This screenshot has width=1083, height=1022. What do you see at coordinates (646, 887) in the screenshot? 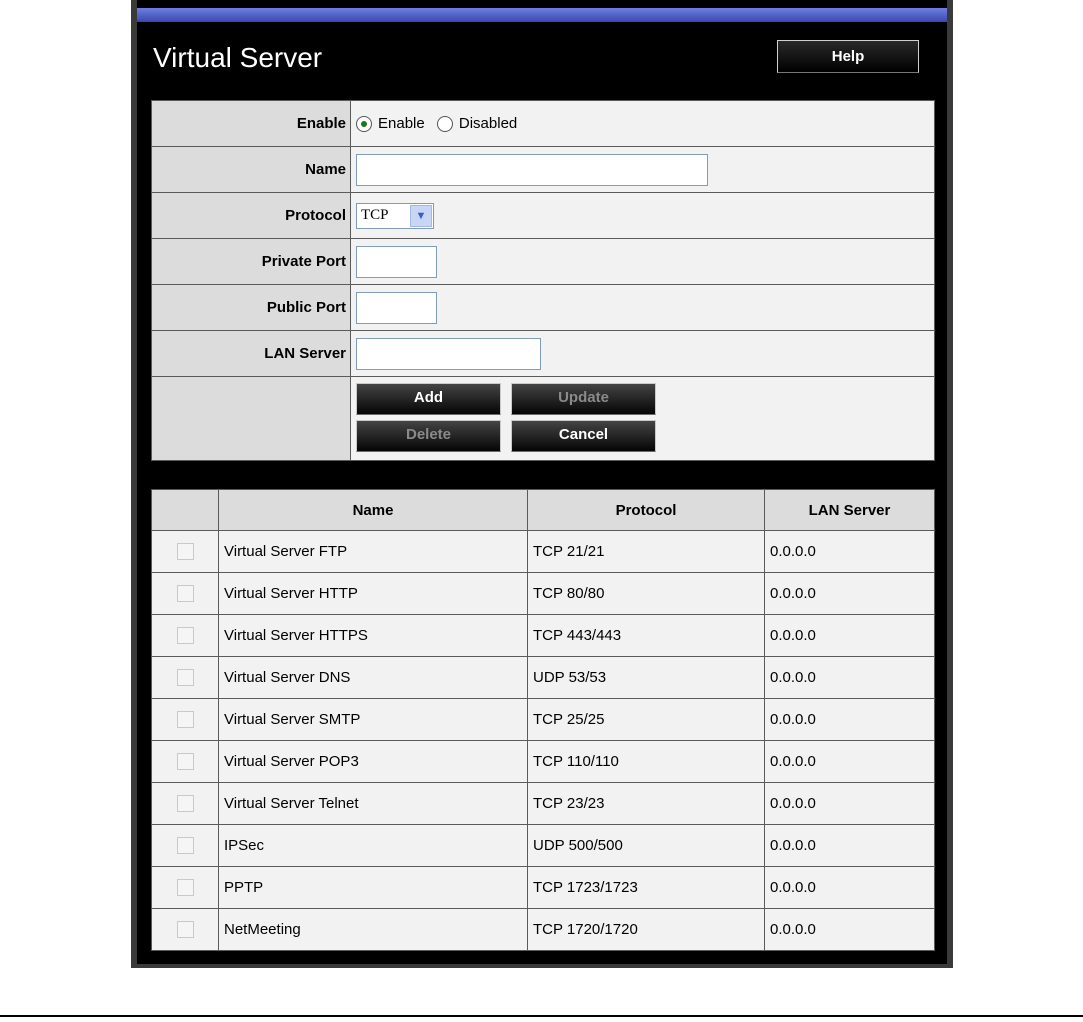
I see `row-protocol: TCP 1723/1723` at bounding box center [646, 887].